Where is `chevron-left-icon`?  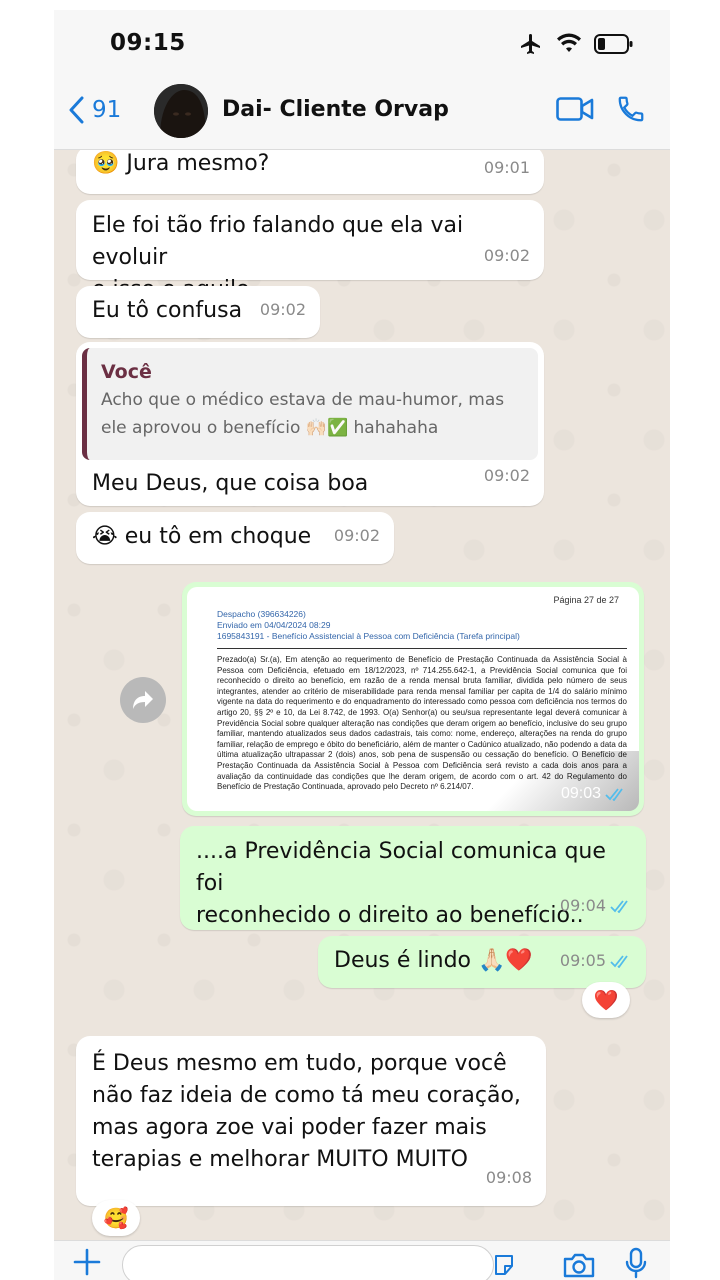 chevron-left-icon is located at coordinates (76, 110).